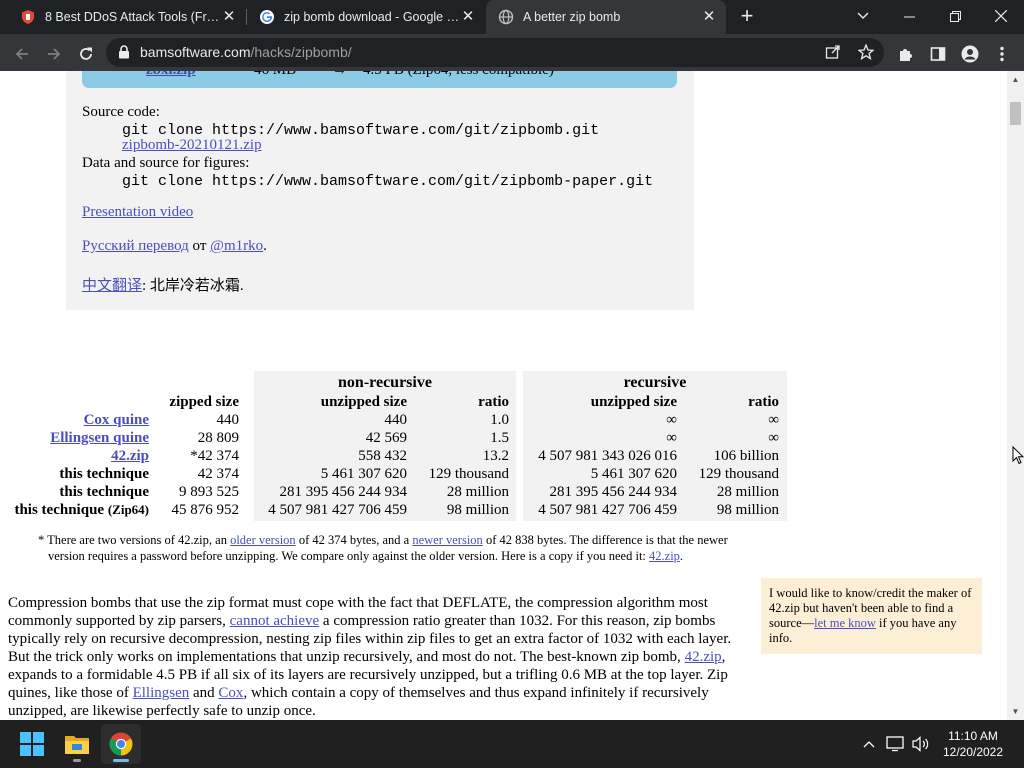  I want to click on profile-icon, so click(970, 54).